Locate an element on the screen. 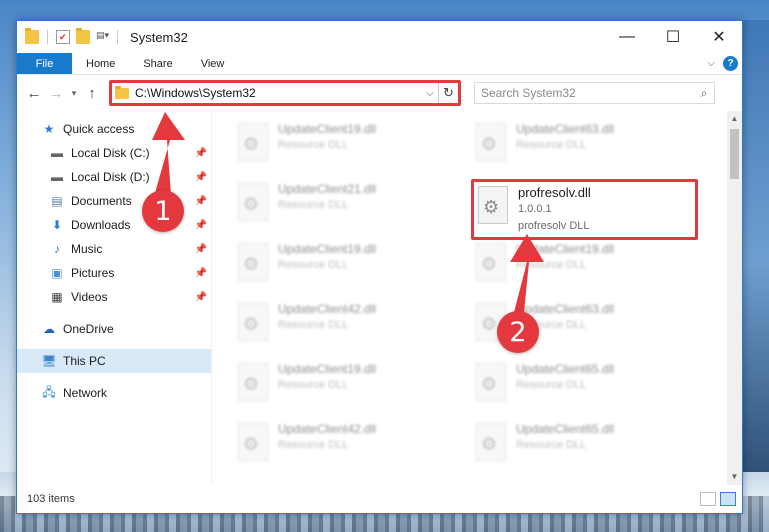 The height and width of the screenshot is (532, 769). customize-toolbar-icon: ▤▾ is located at coordinates (102, 37).